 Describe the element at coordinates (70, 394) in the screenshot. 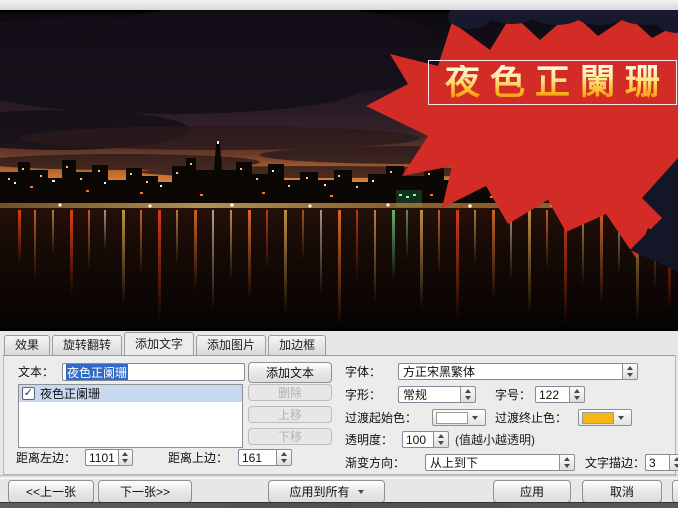

I see `list-item-label: 夜色正阑珊` at that location.